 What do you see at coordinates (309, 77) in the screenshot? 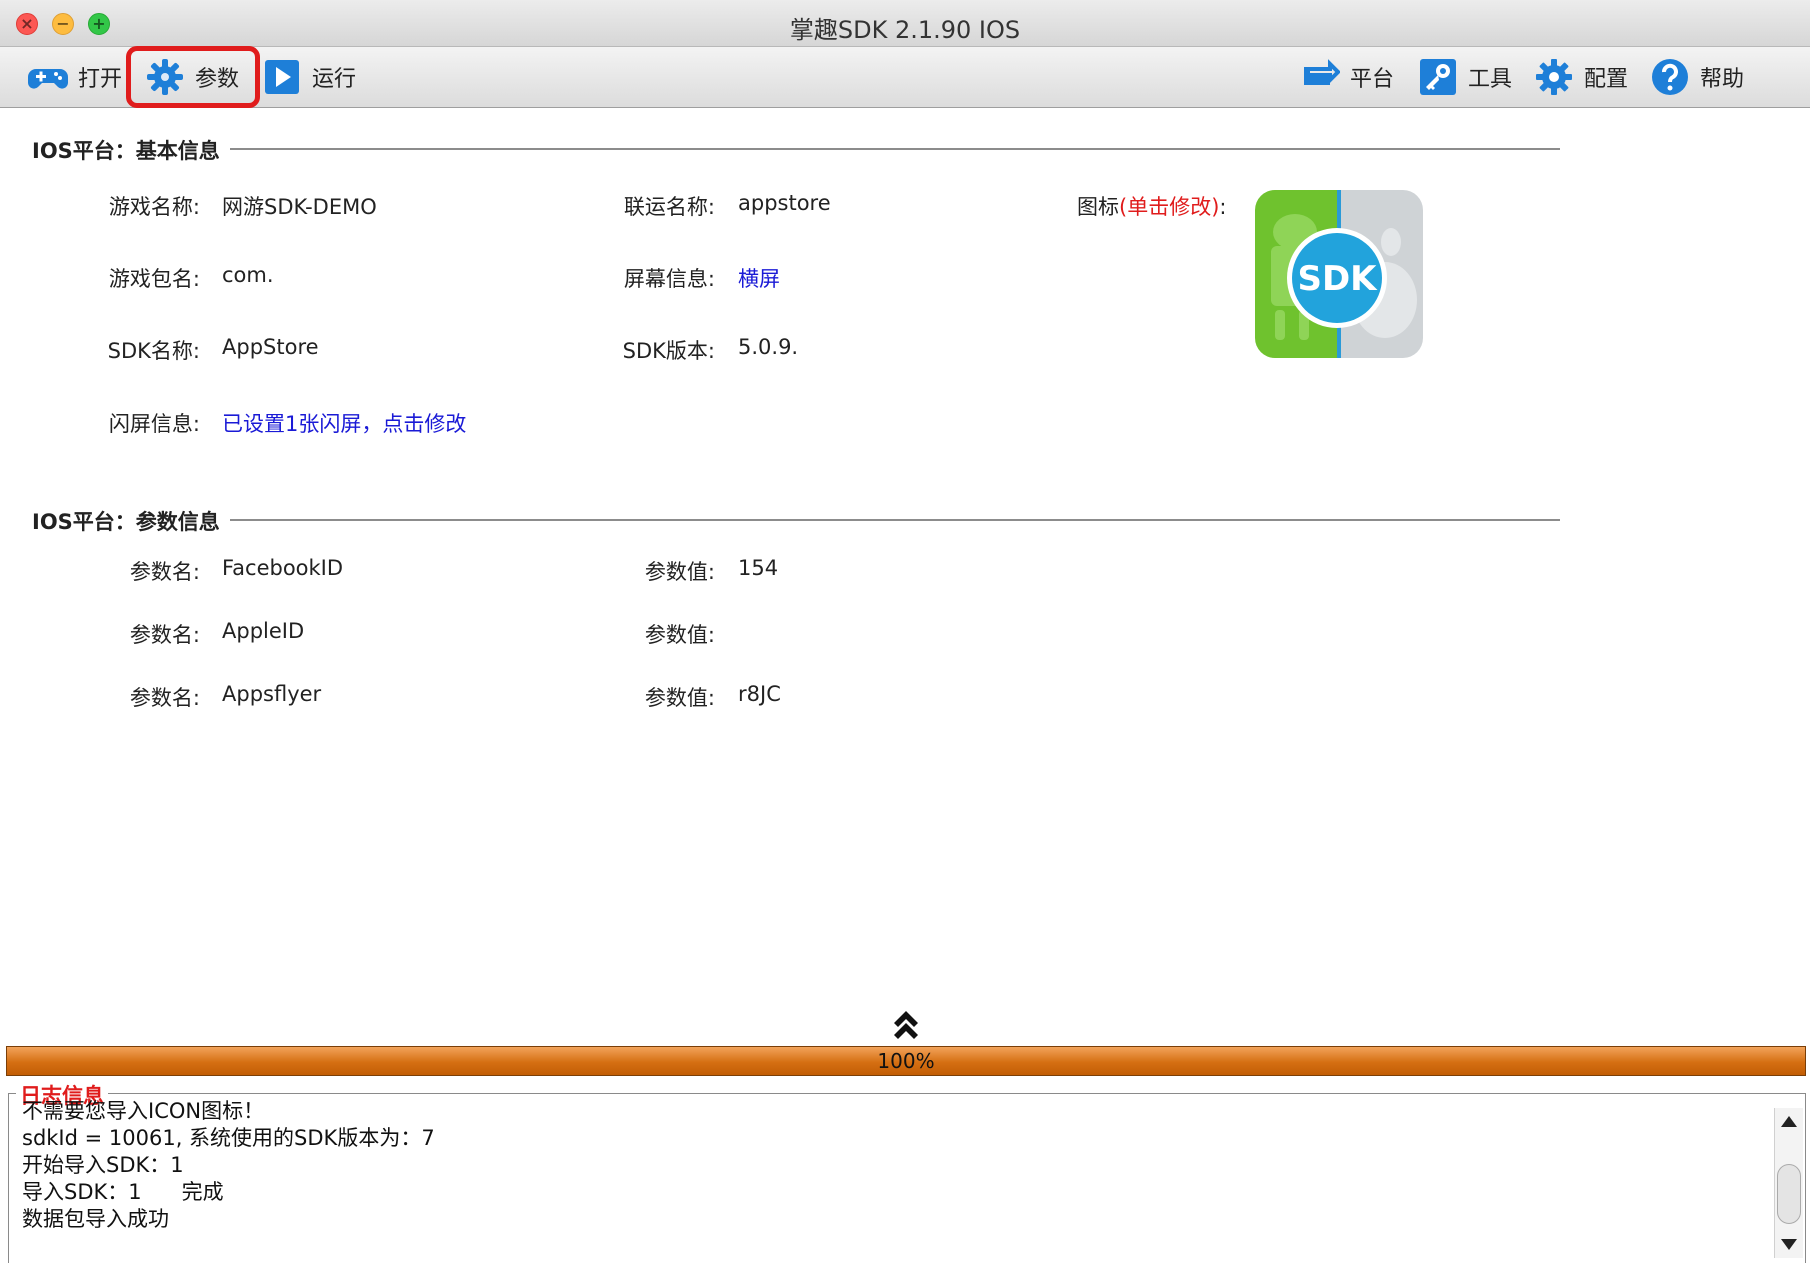
I see `run-button: 运行` at bounding box center [309, 77].